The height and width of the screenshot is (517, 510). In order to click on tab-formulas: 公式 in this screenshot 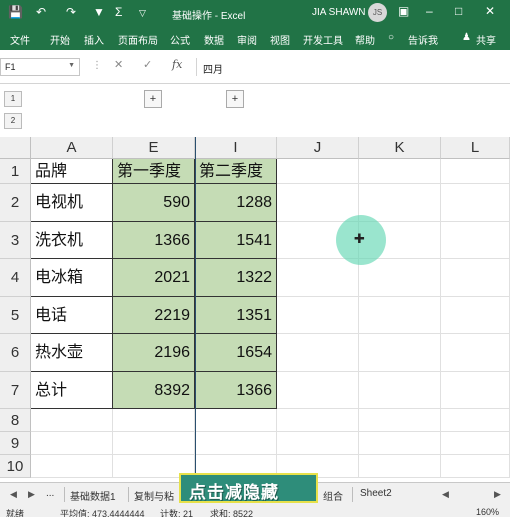, I will do `click(180, 39)`.